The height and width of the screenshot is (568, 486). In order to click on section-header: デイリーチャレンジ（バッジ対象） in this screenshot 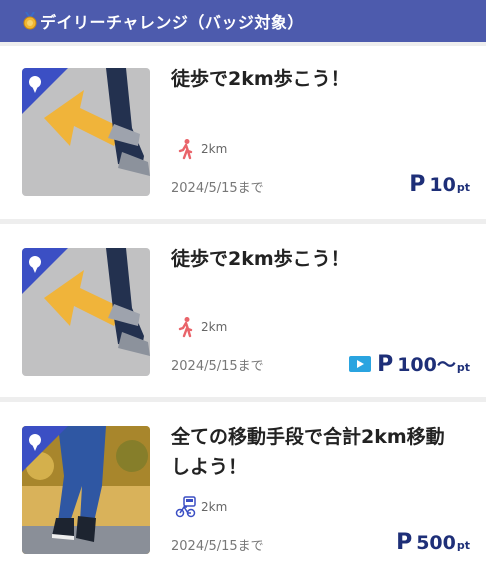, I will do `click(243, 21)`.